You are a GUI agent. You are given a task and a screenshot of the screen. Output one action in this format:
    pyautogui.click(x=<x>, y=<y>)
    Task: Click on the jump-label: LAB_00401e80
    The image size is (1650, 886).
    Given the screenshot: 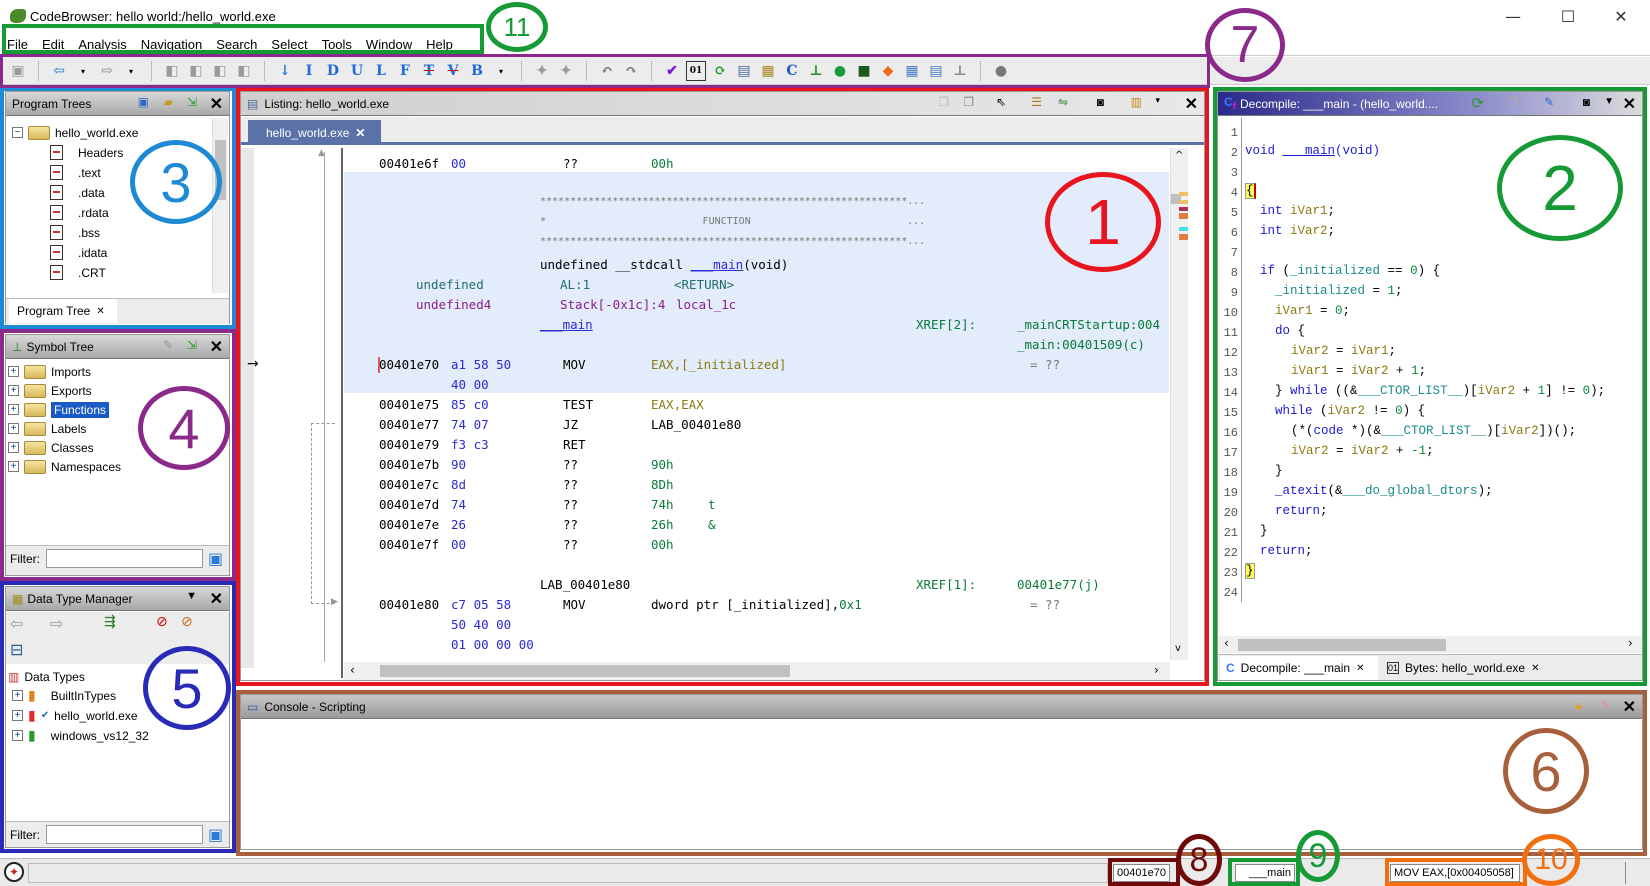 What is the action you would take?
    pyautogui.click(x=585, y=584)
    